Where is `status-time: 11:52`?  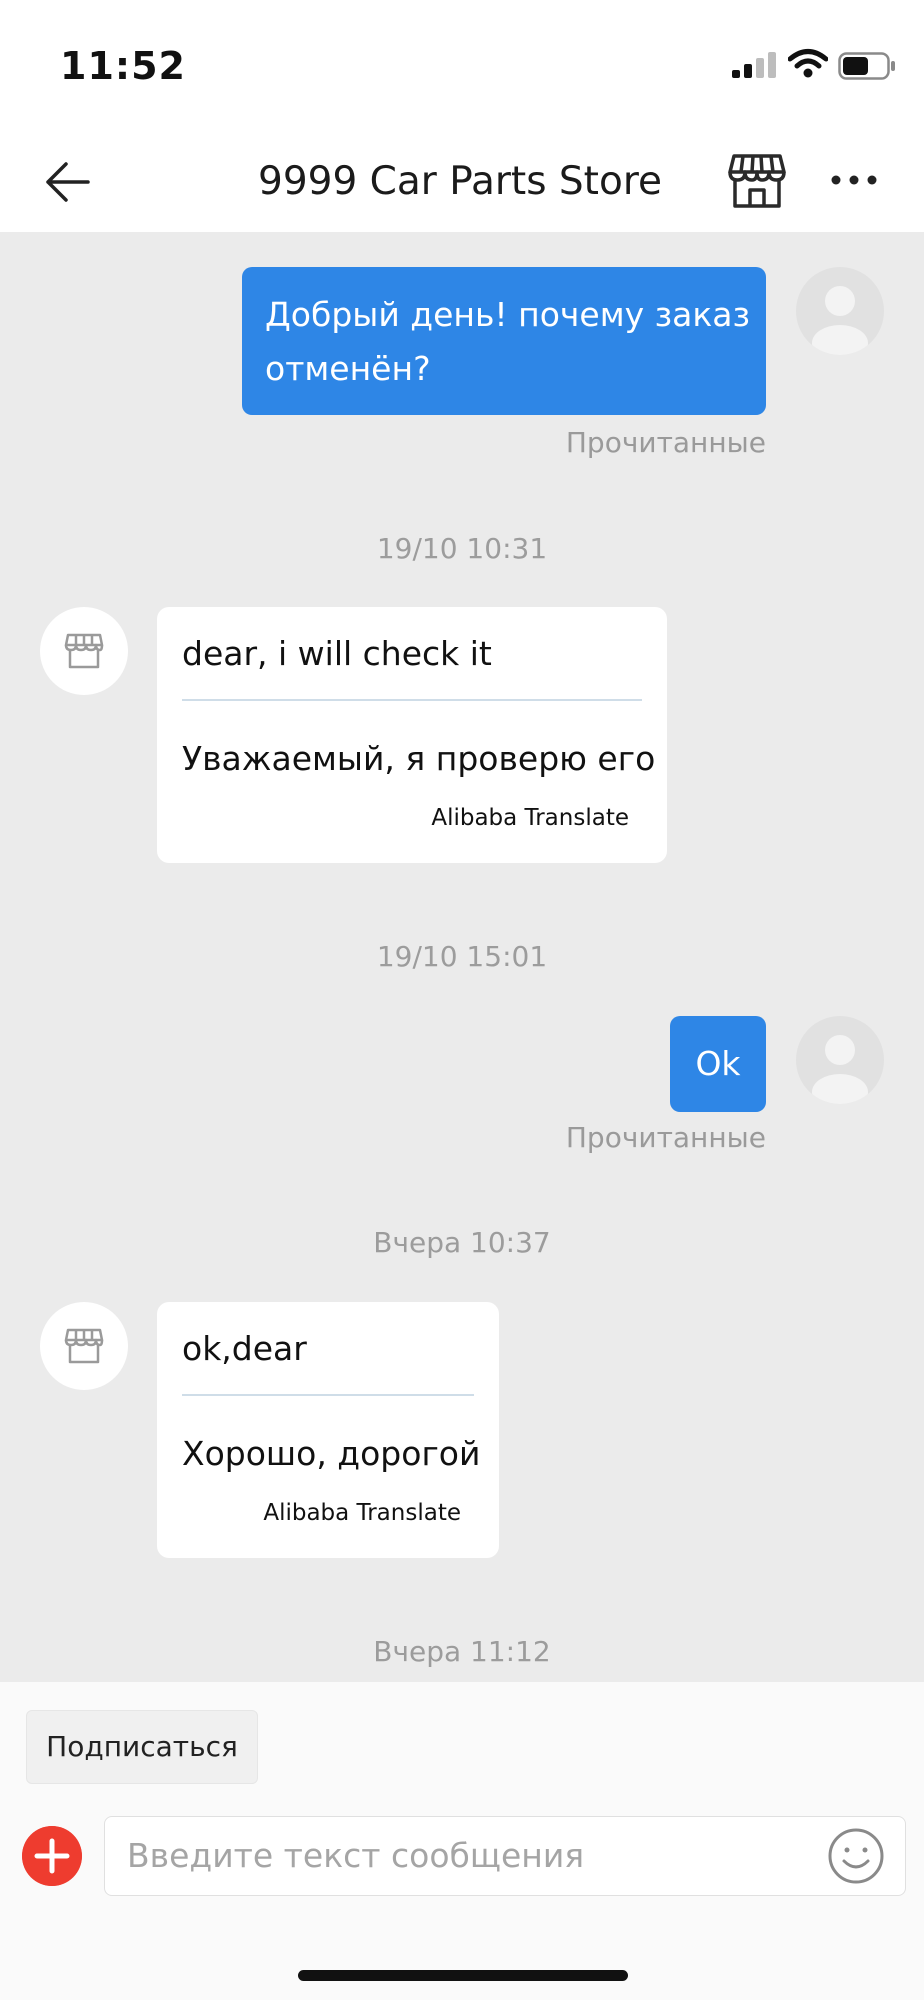
status-time: 11:52 is located at coordinates (123, 66).